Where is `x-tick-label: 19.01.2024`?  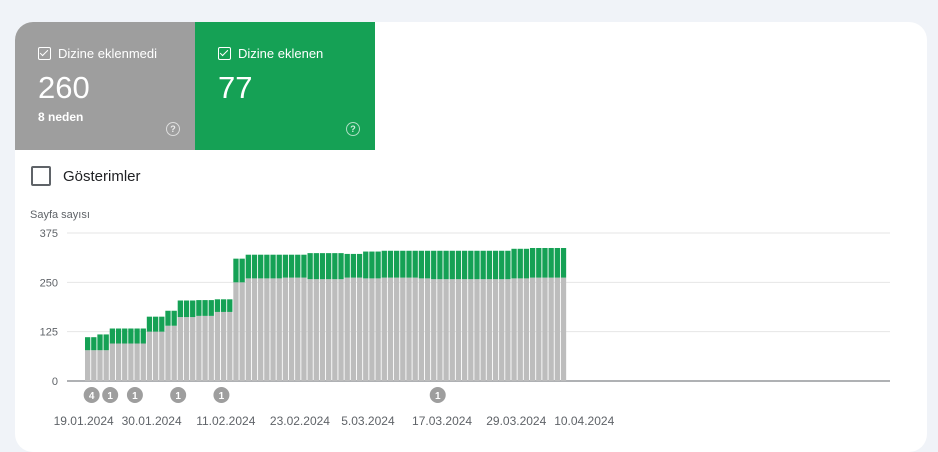 x-tick-label: 19.01.2024 is located at coordinates (84, 421).